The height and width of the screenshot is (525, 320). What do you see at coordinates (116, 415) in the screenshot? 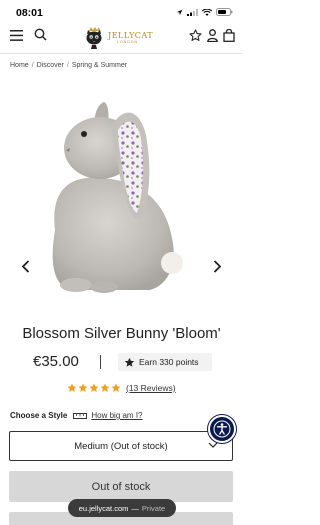
I see `size-guide-link: How big am I?` at bounding box center [116, 415].